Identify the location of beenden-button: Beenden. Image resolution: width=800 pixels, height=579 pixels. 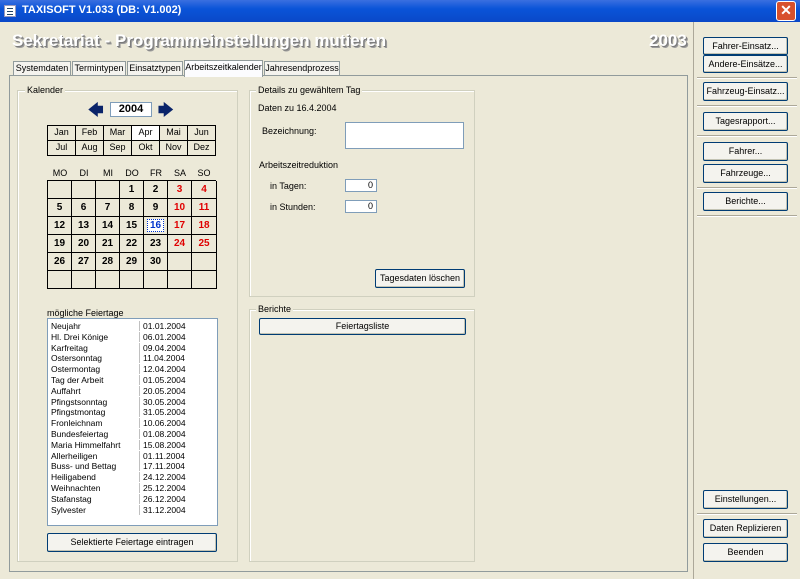
(745, 552).